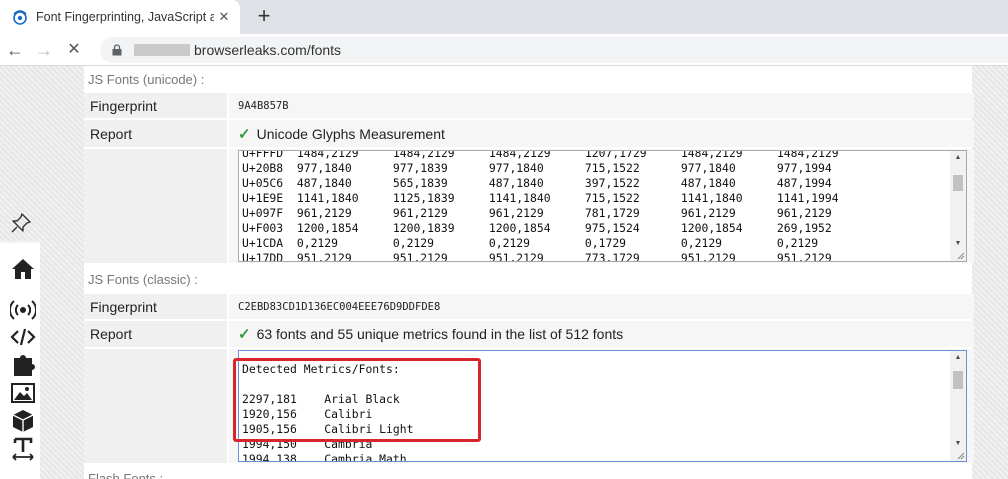 The width and height of the screenshot is (1008, 479). I want to click on background-pattern-right, so click(990, 272).